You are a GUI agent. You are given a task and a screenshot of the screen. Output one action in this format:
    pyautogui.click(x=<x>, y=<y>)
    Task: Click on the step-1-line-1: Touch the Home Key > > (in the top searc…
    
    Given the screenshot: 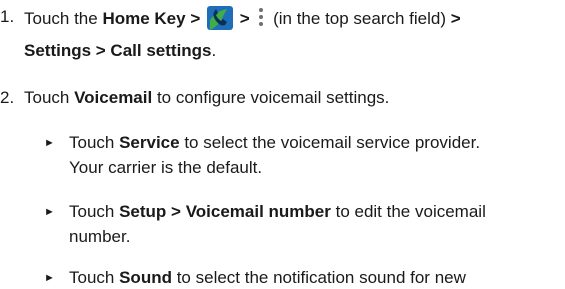 What is the action you would take?
    pyautogui.click(x=242, y=18)
    